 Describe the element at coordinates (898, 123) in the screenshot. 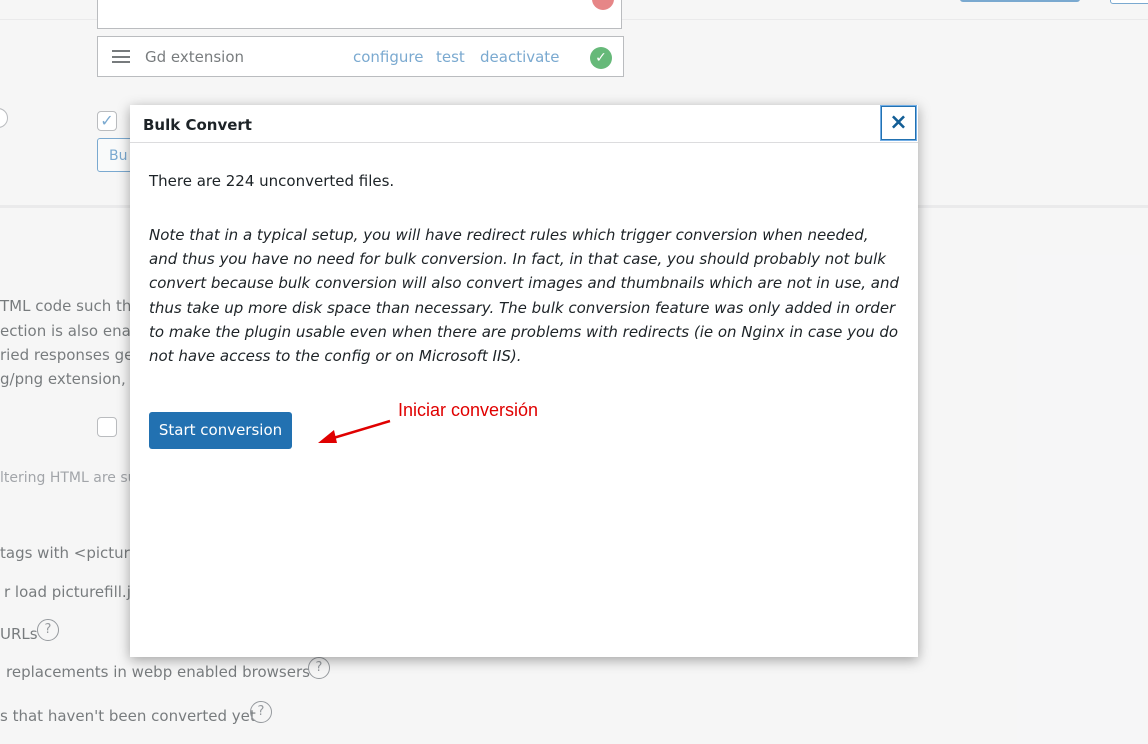

I see `close-icon: ×` at that location.